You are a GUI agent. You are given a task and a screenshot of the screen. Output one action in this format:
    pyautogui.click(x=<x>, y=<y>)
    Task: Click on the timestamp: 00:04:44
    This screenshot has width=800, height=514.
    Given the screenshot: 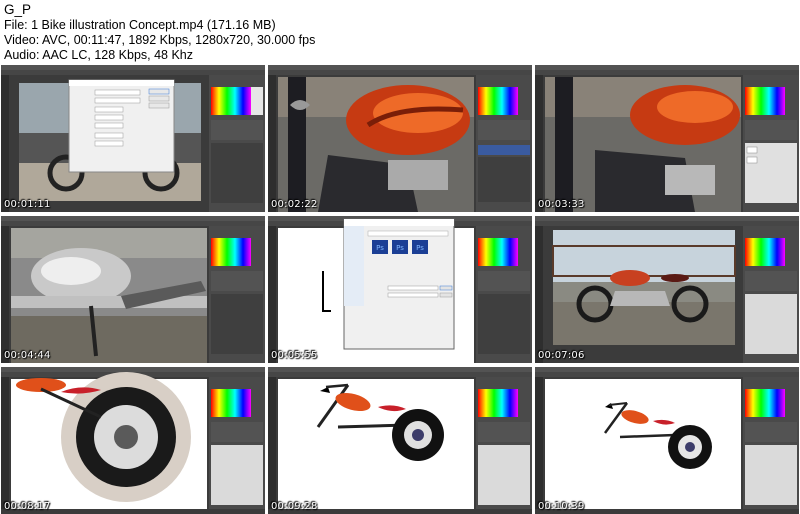 What is the action you would take?
    pyautogui.click(x=27, y=355)
    